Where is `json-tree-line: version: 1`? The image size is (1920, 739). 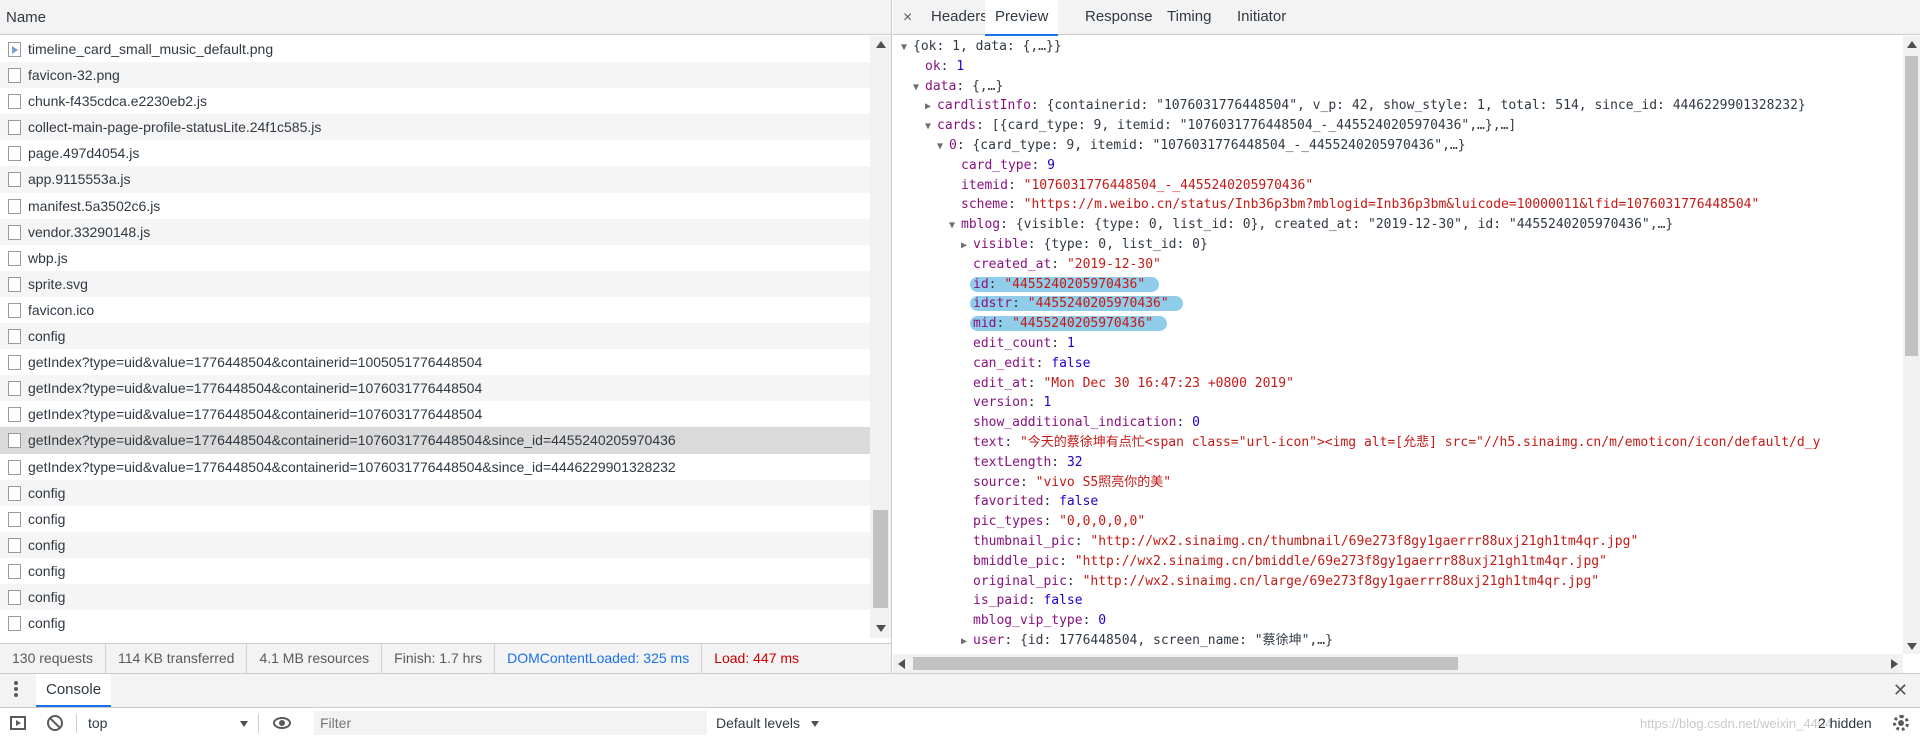 json-tree-line: version: 1 is located at coordinates (1006, 403).